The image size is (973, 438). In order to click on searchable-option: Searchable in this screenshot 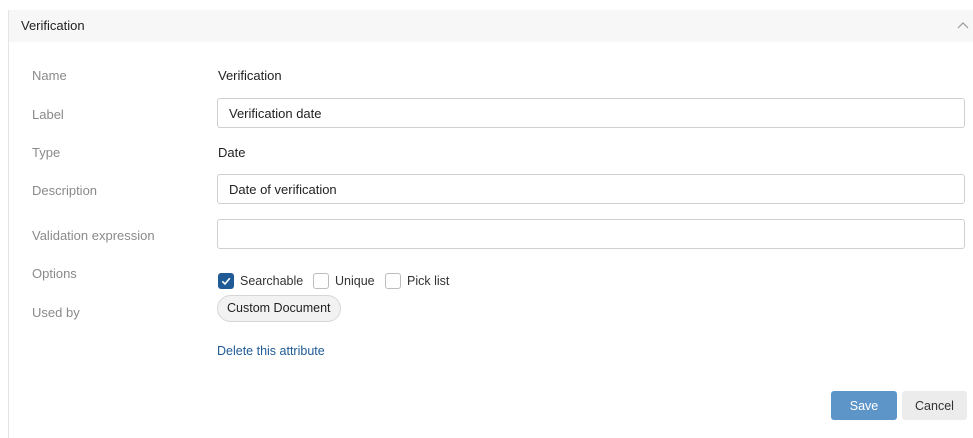, I will do `click(260, 281)`.